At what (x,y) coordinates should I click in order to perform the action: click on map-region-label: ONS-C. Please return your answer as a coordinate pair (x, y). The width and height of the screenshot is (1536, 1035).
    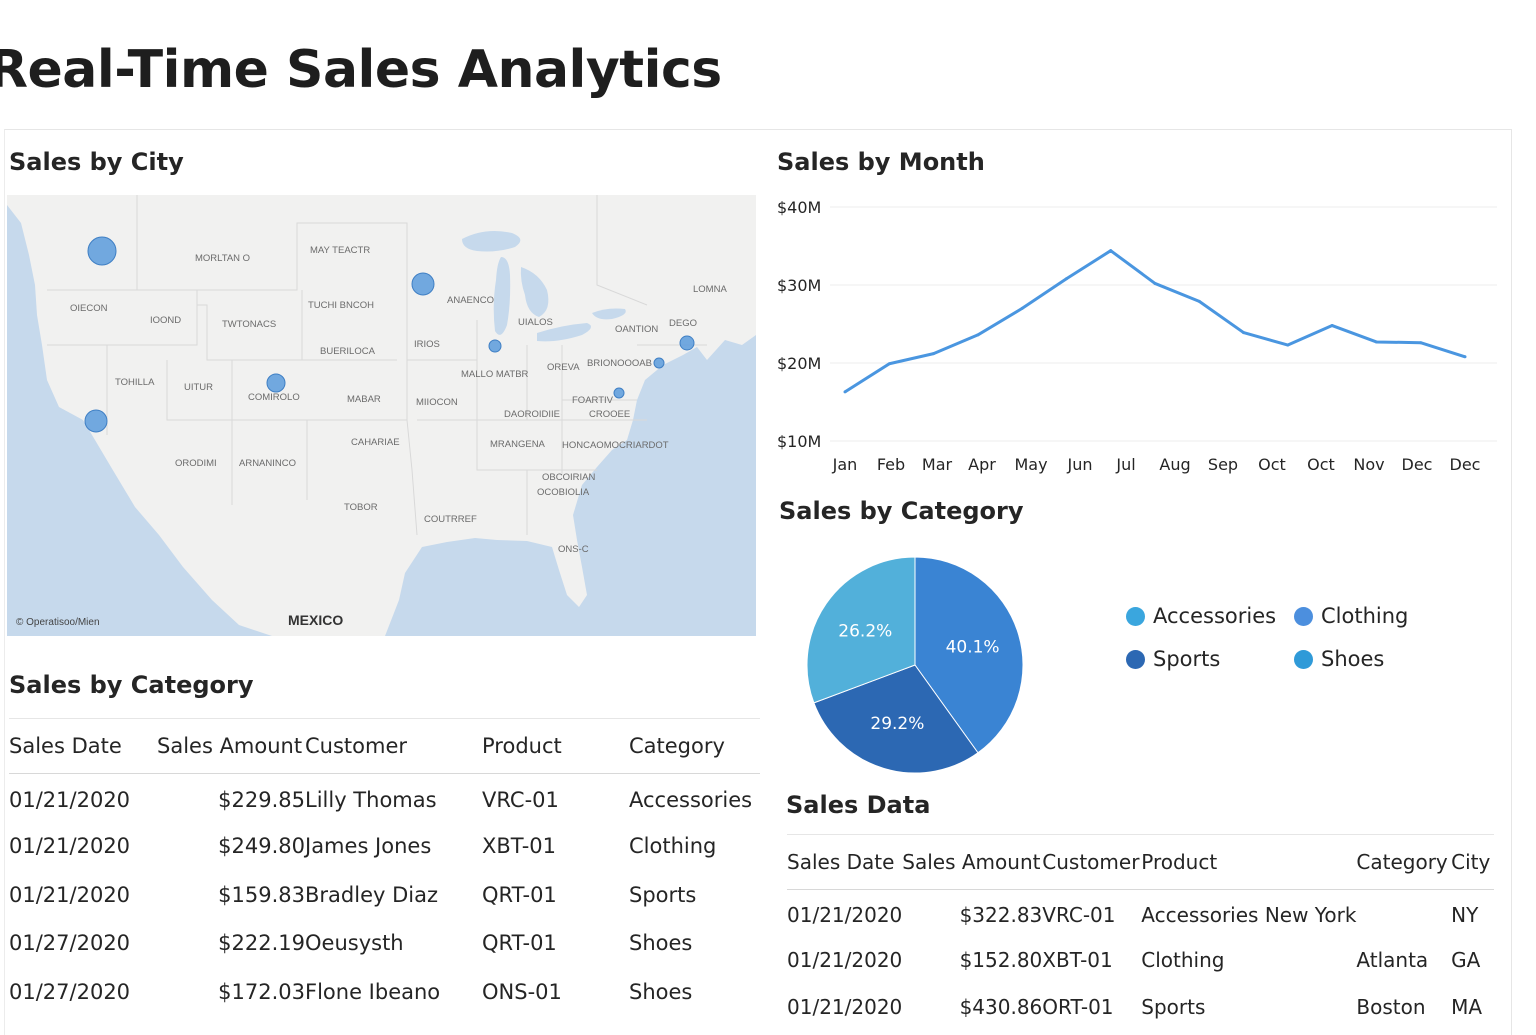
    Looking at the image, I should click on (573, 549).